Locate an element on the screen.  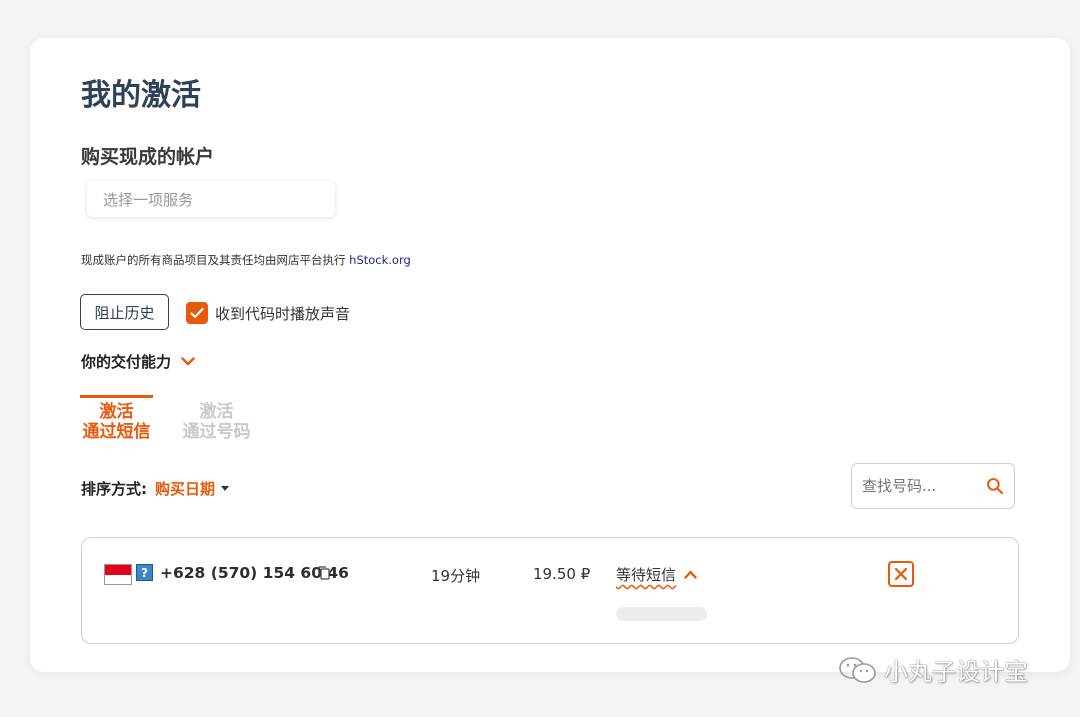
activation-price: 19.50 ₽ is located at coordinates (562, 574).